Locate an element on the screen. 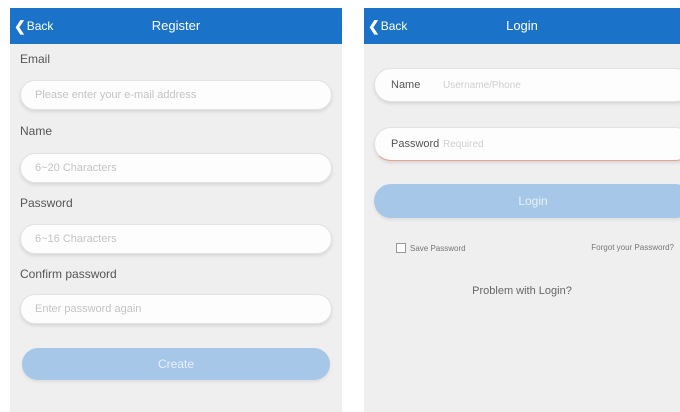 Image resolution: width=680 pixels, height=412 pixels. email-field is located at coordinates (176, 95).